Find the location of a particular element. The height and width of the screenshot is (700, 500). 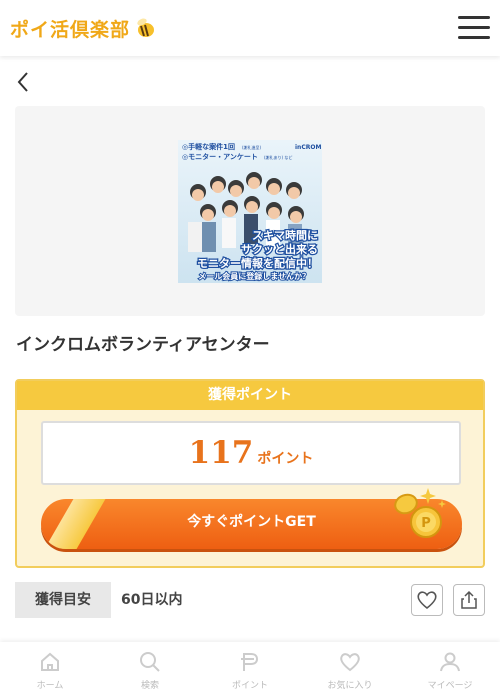

site-logo: ポイ活倶楽部 is located at coordinates (83, 28).